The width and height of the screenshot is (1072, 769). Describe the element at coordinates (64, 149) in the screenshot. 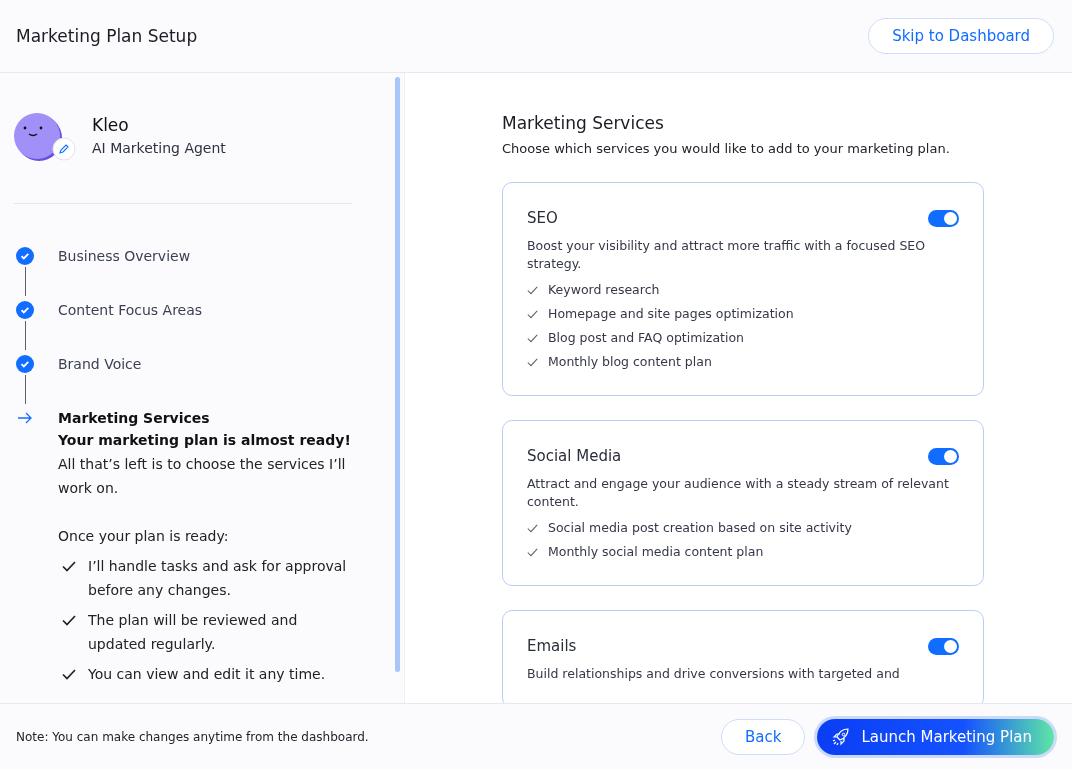

I see `edit-icon` at that location.